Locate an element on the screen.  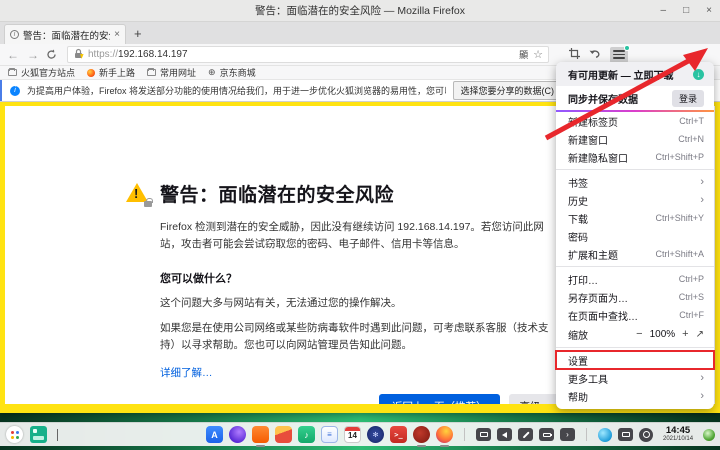
battery-icon is located at coordinates (546, 434).